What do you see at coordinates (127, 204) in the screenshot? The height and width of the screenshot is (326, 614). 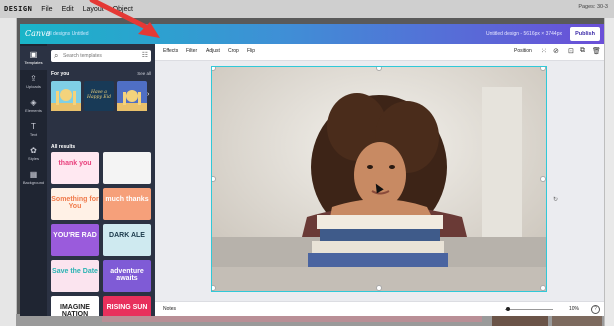 I see `template-tile: much thanks` at bounding box center [127, 204].